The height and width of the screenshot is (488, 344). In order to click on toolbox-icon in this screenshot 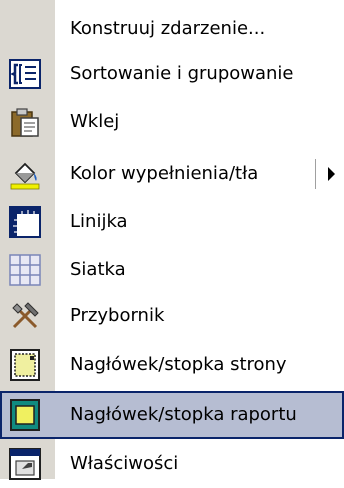, I will do `click(25, 316)`.